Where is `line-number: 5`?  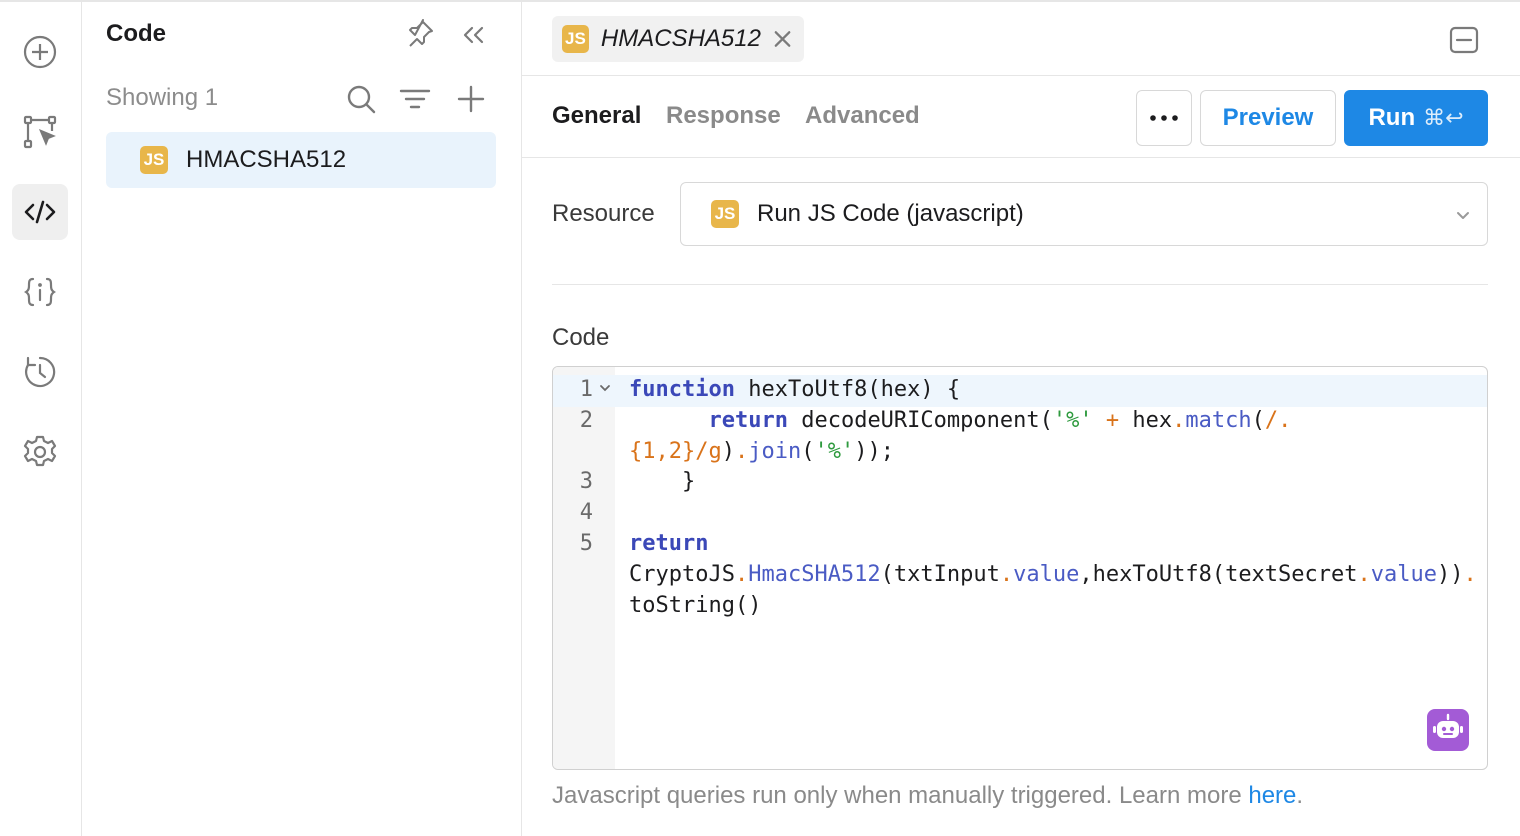 line-number: 5 is located at coordinates (586, 543).